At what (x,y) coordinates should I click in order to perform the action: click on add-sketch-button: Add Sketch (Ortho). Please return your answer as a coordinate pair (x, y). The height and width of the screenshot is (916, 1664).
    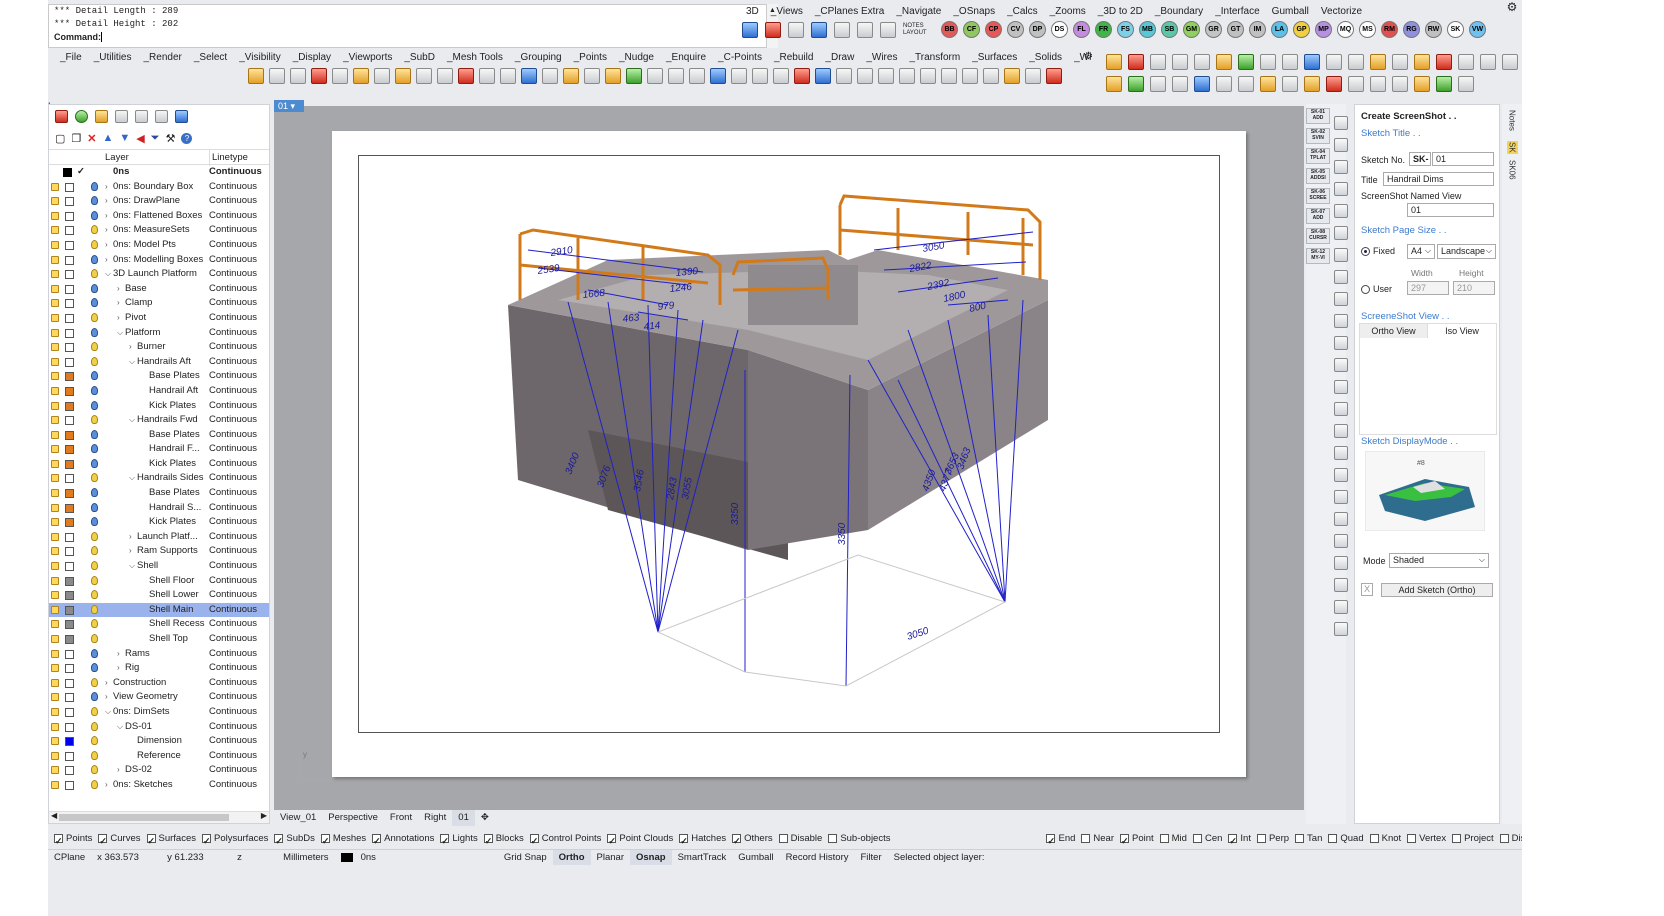
    Looking at the image, I should click on (1437, 590).